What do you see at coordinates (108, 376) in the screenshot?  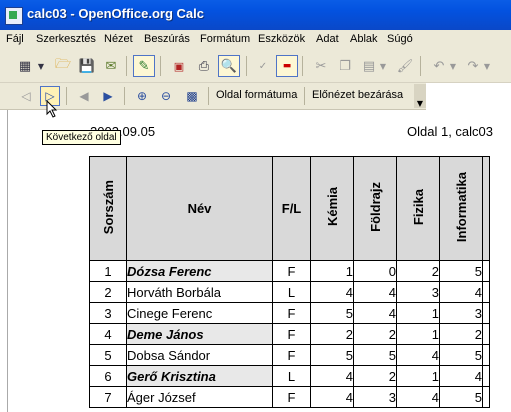 I see `row-number-cell: 6` at bounding box center [108, 376].